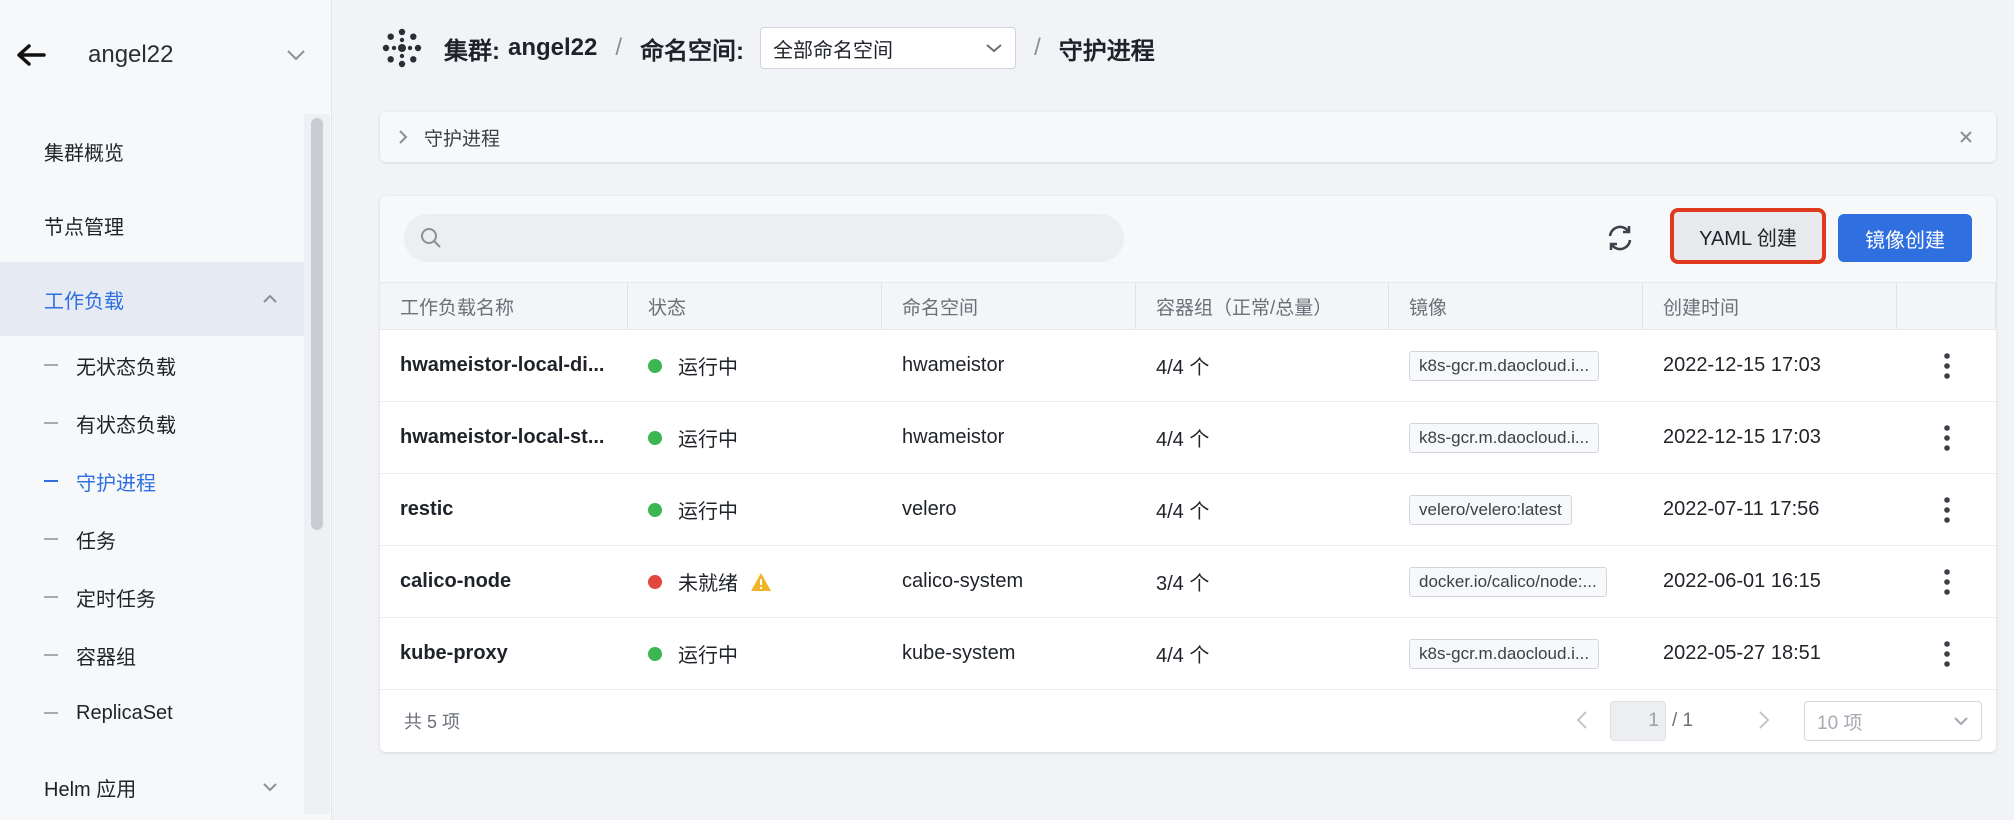  I want to click on created-time-cell: 2022-07-11 17:56, so click(1741, 509).